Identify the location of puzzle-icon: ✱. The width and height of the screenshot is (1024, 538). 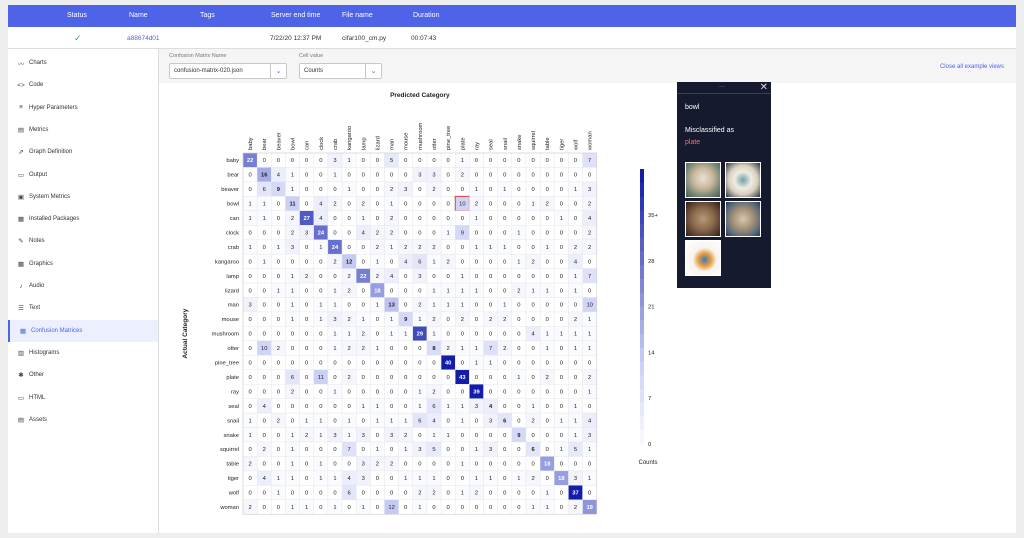
(21, 376).